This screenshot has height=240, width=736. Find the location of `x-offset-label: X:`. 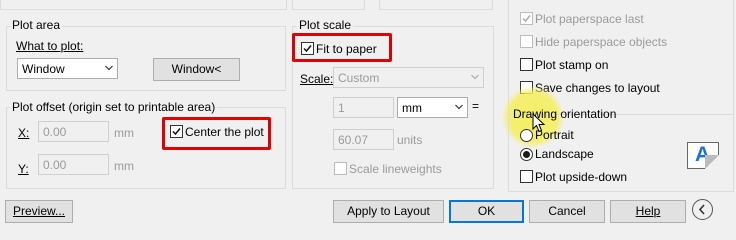

x-offset-label: X: is located at coordinates (24, 133).